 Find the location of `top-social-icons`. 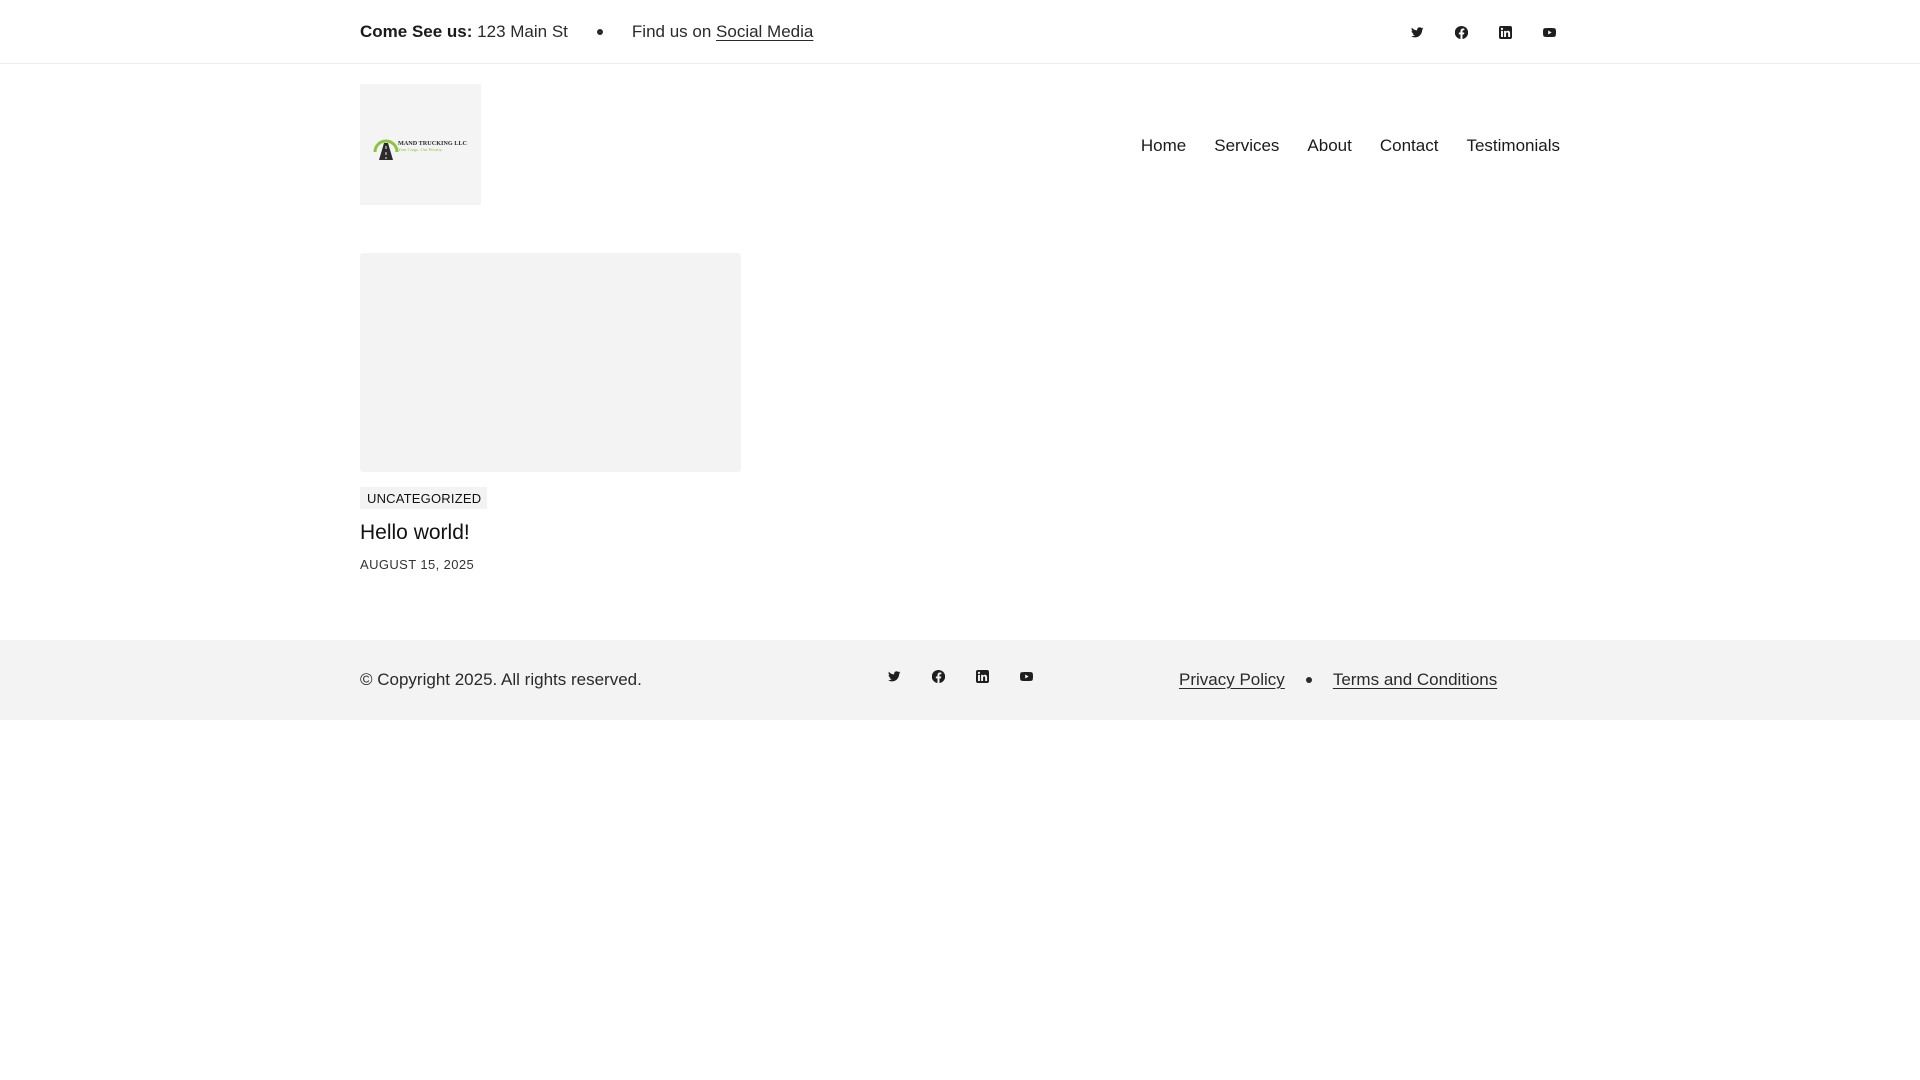

top-social-icons is located at coordinates (1483, 32).